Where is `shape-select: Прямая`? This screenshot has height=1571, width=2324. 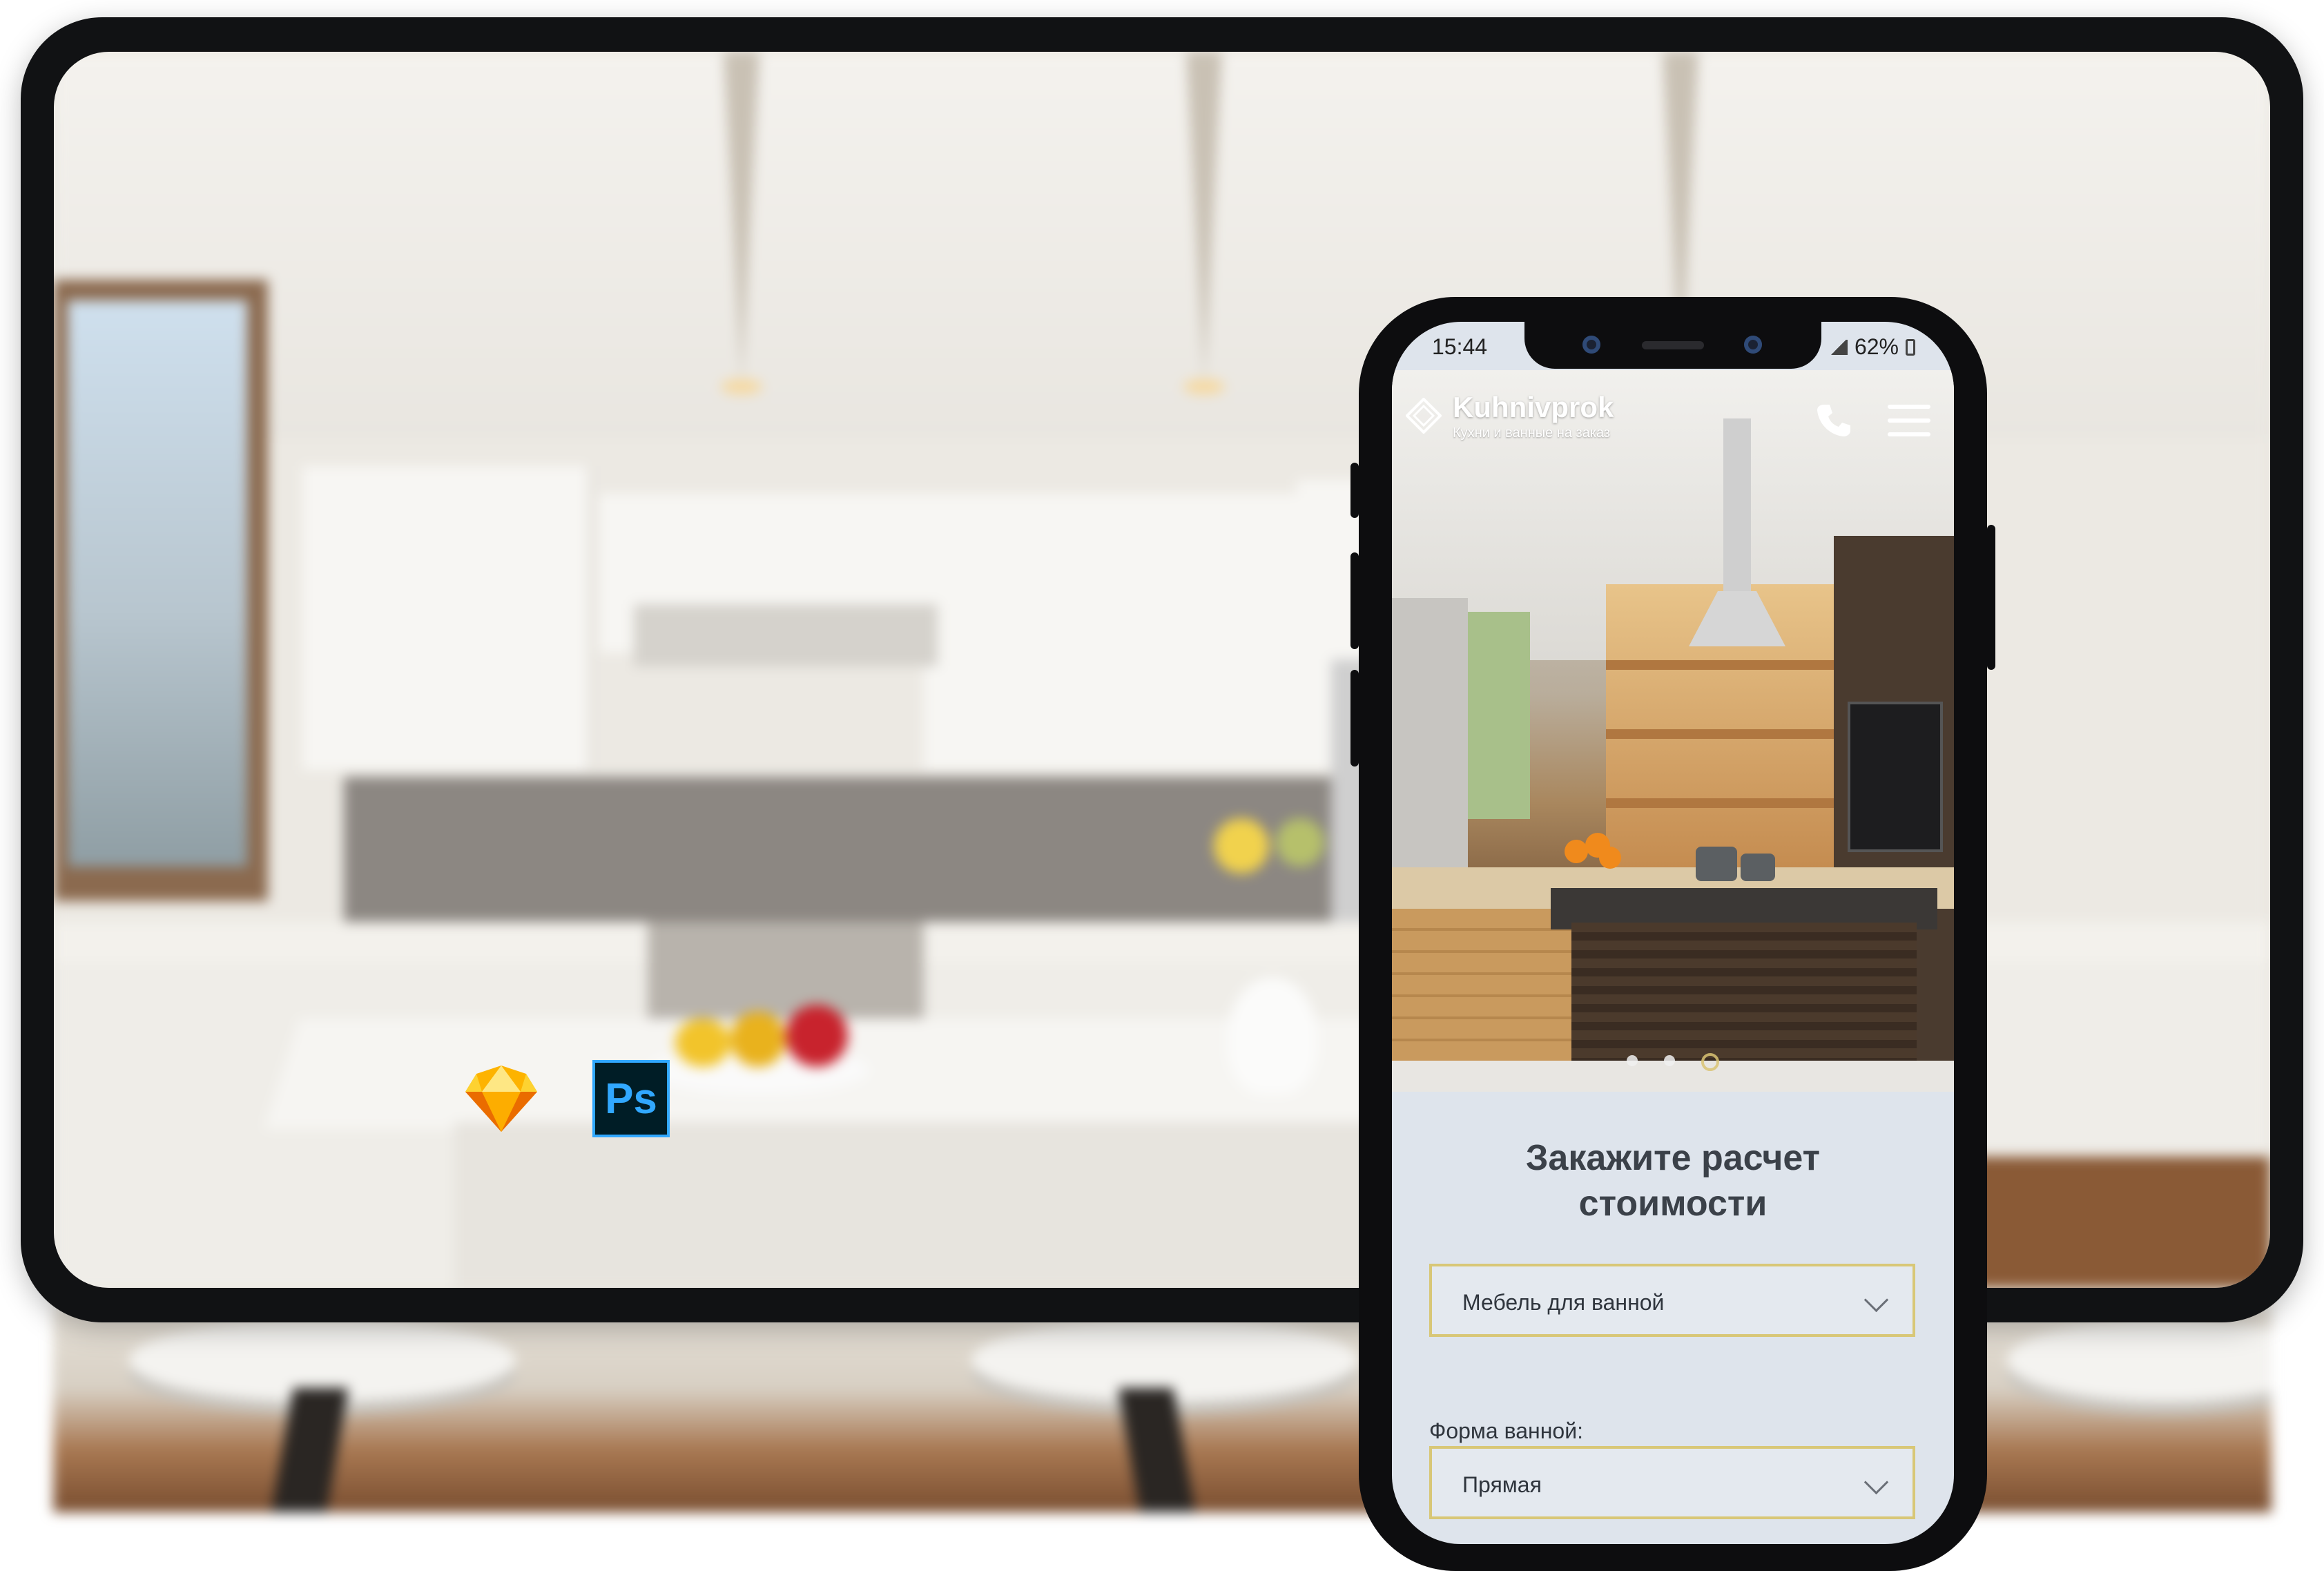 shape-select: Прямая is located at coordinates (1672, 1482).